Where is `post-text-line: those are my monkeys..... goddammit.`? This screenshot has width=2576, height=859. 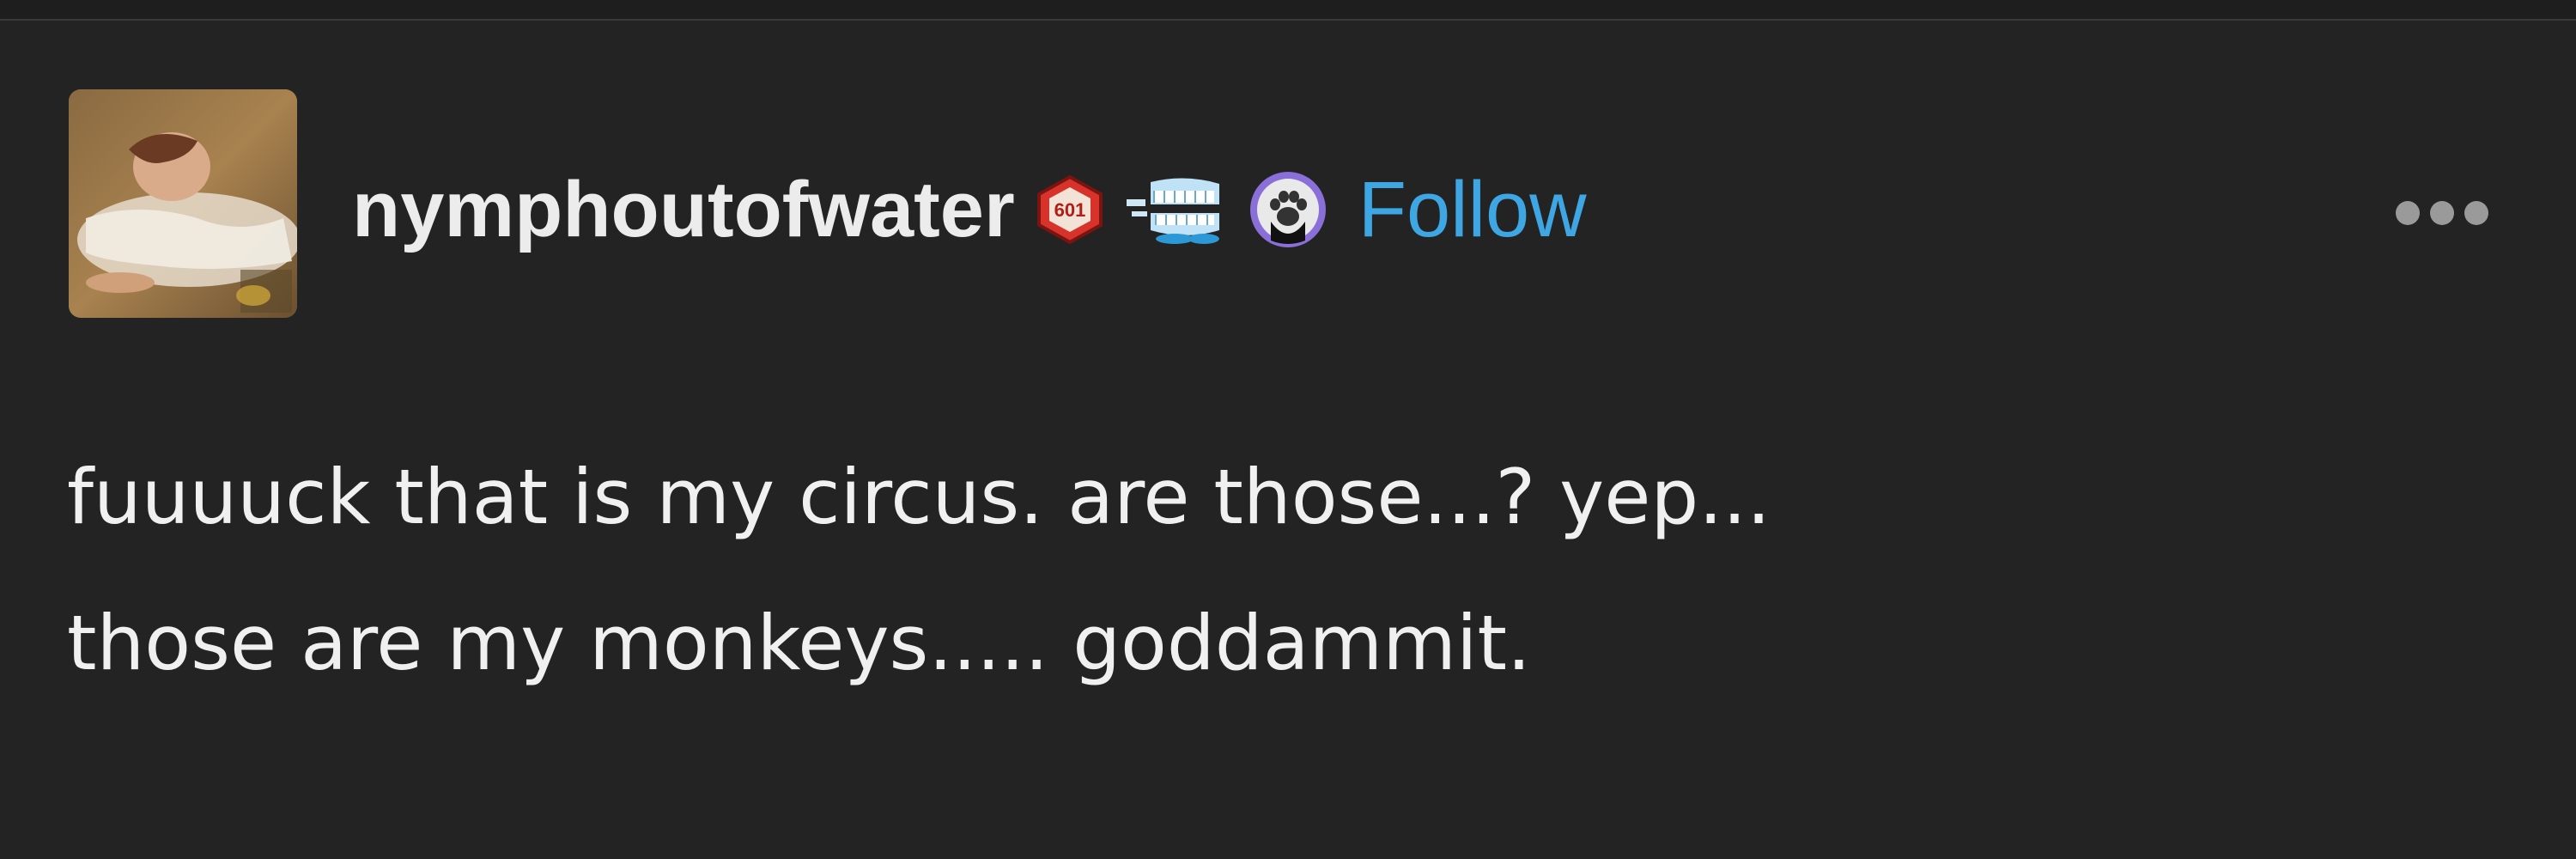 post-text-line: those are my monkeys..... goddammit. is located at coordinates (799, 643).